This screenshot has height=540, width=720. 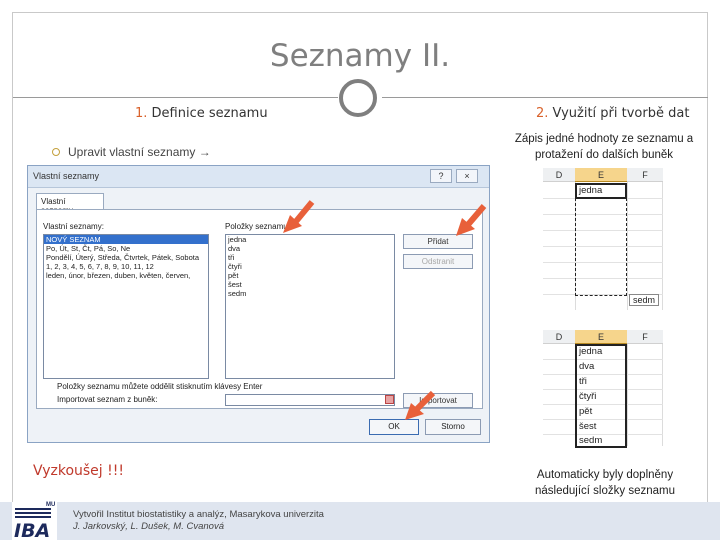 What do you see at coordinates (51, 505) in the screenshot?
I see `logo-mark: MU` at bounding box center [51, 505].